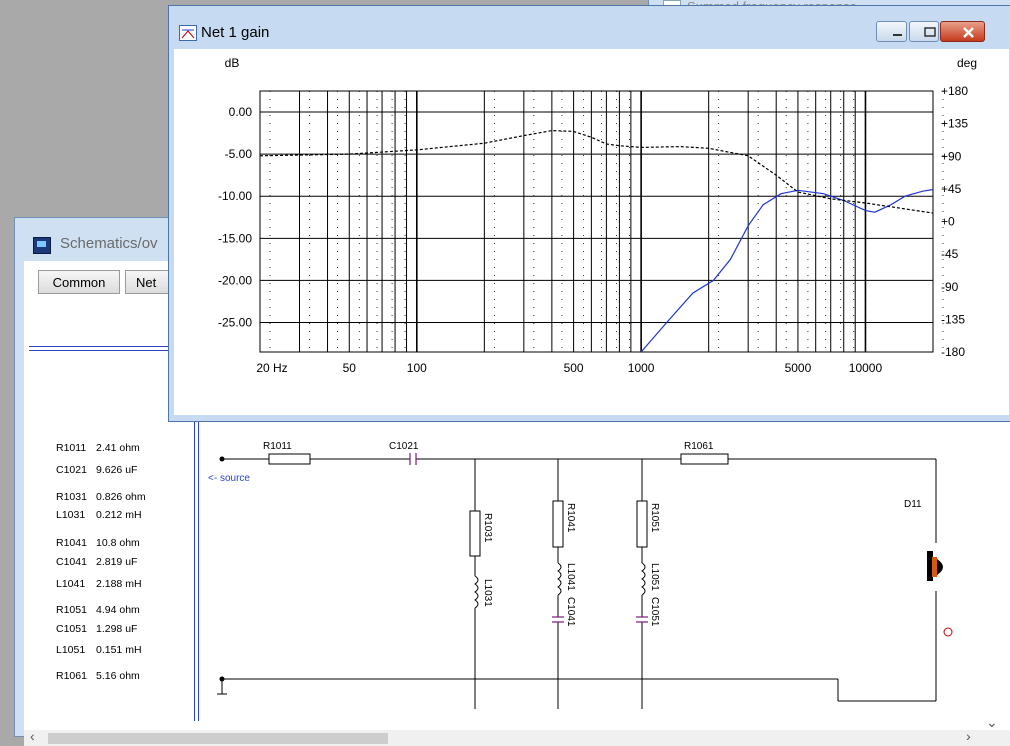 The image size is (1010, 746). Describe the element at coordinates (570, 612) in the screenshot. I see `c1041-label: C1041` at that location.